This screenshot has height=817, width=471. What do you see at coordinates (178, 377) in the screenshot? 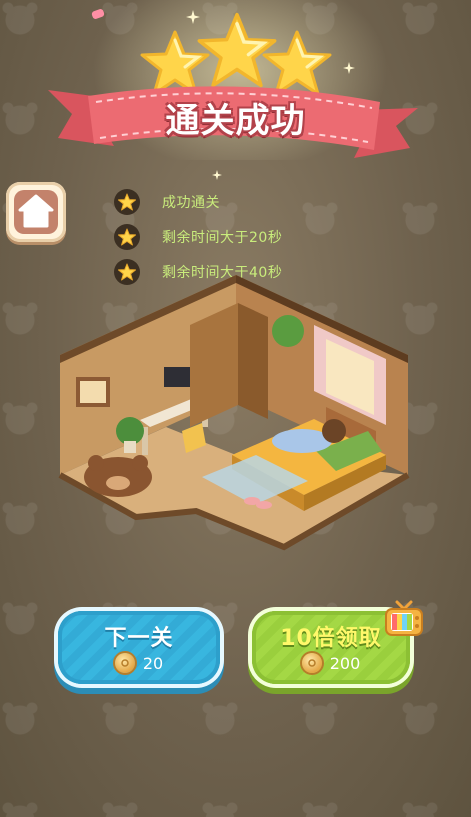
I see `monitor` at bounding box center [178, 377].